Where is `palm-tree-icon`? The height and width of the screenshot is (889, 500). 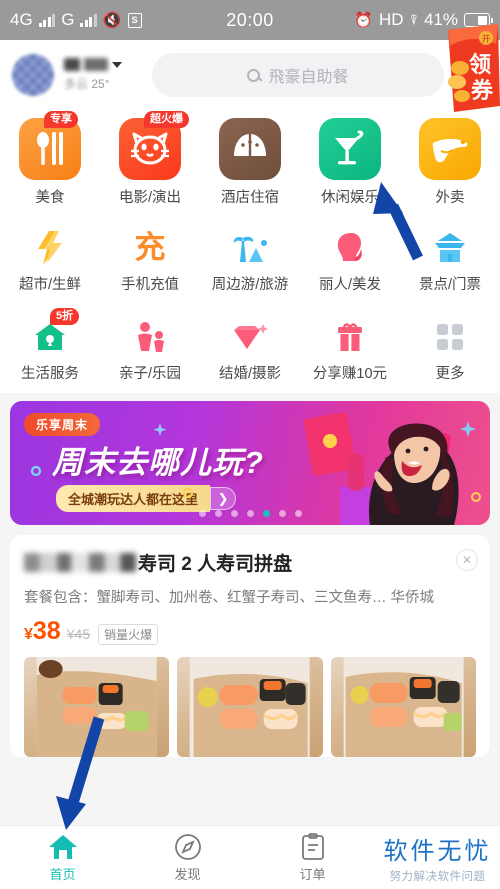
palm-tree-icon is located at coordinates (250, 249).